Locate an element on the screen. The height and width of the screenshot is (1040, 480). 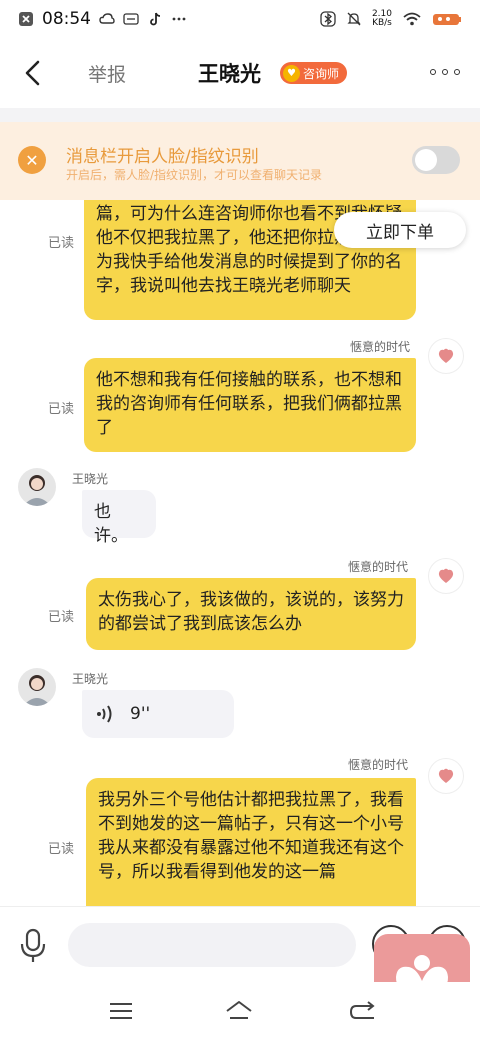
counselor-badge: ♥ 咨询师 is located at coordinates (314, 73).